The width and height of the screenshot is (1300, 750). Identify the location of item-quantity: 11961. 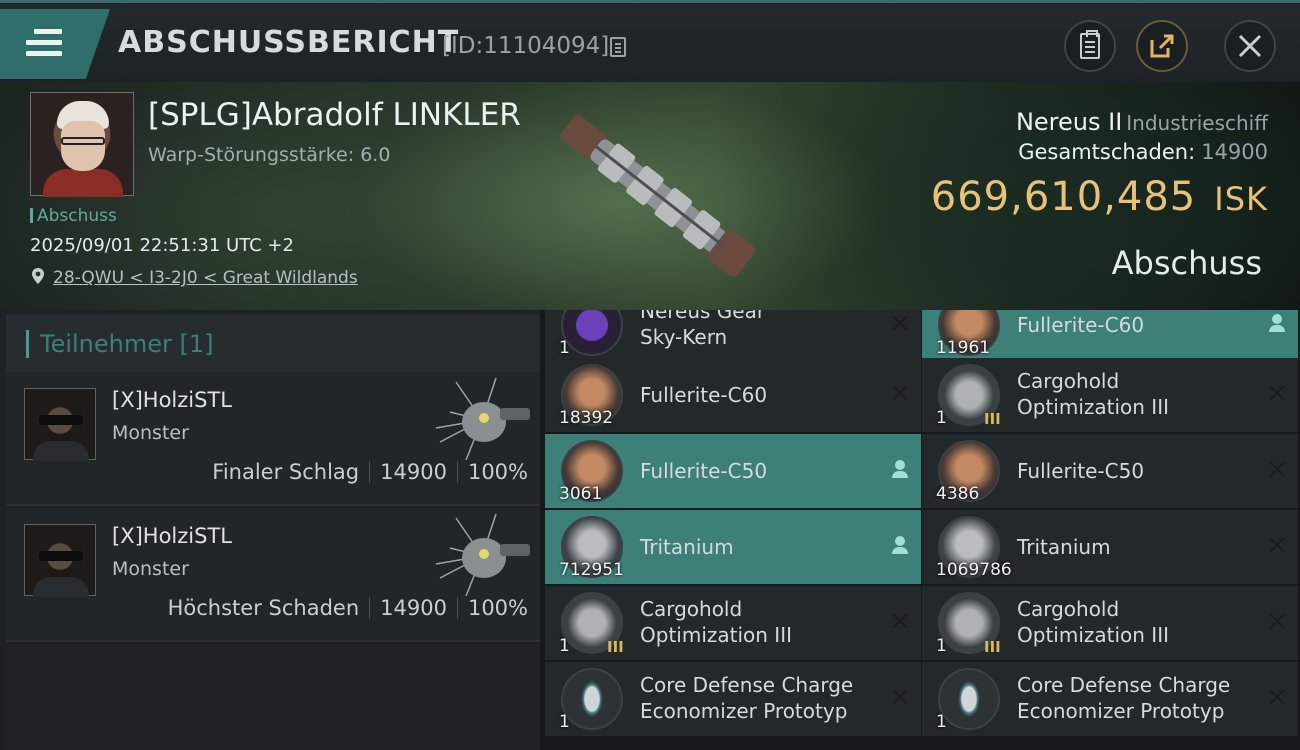
(963, 348).